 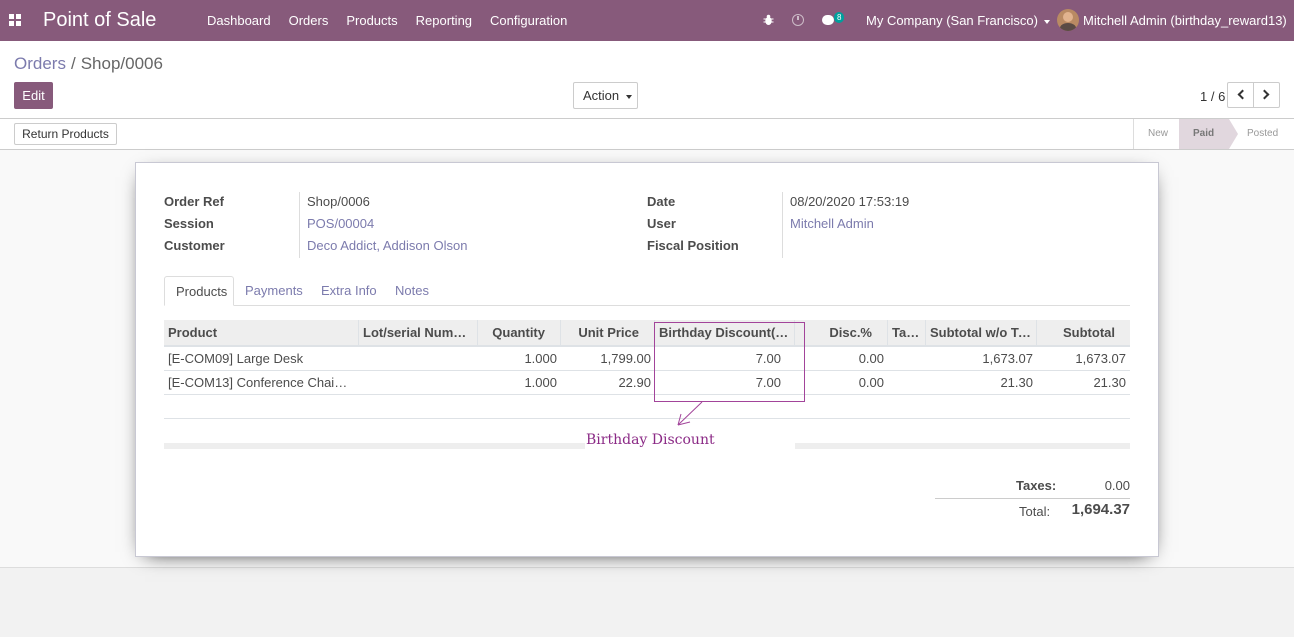 What do you see at coordinates (1158, 133) in the screenshot?
I see `stage-new: New` at bounding box center [1158, 133].